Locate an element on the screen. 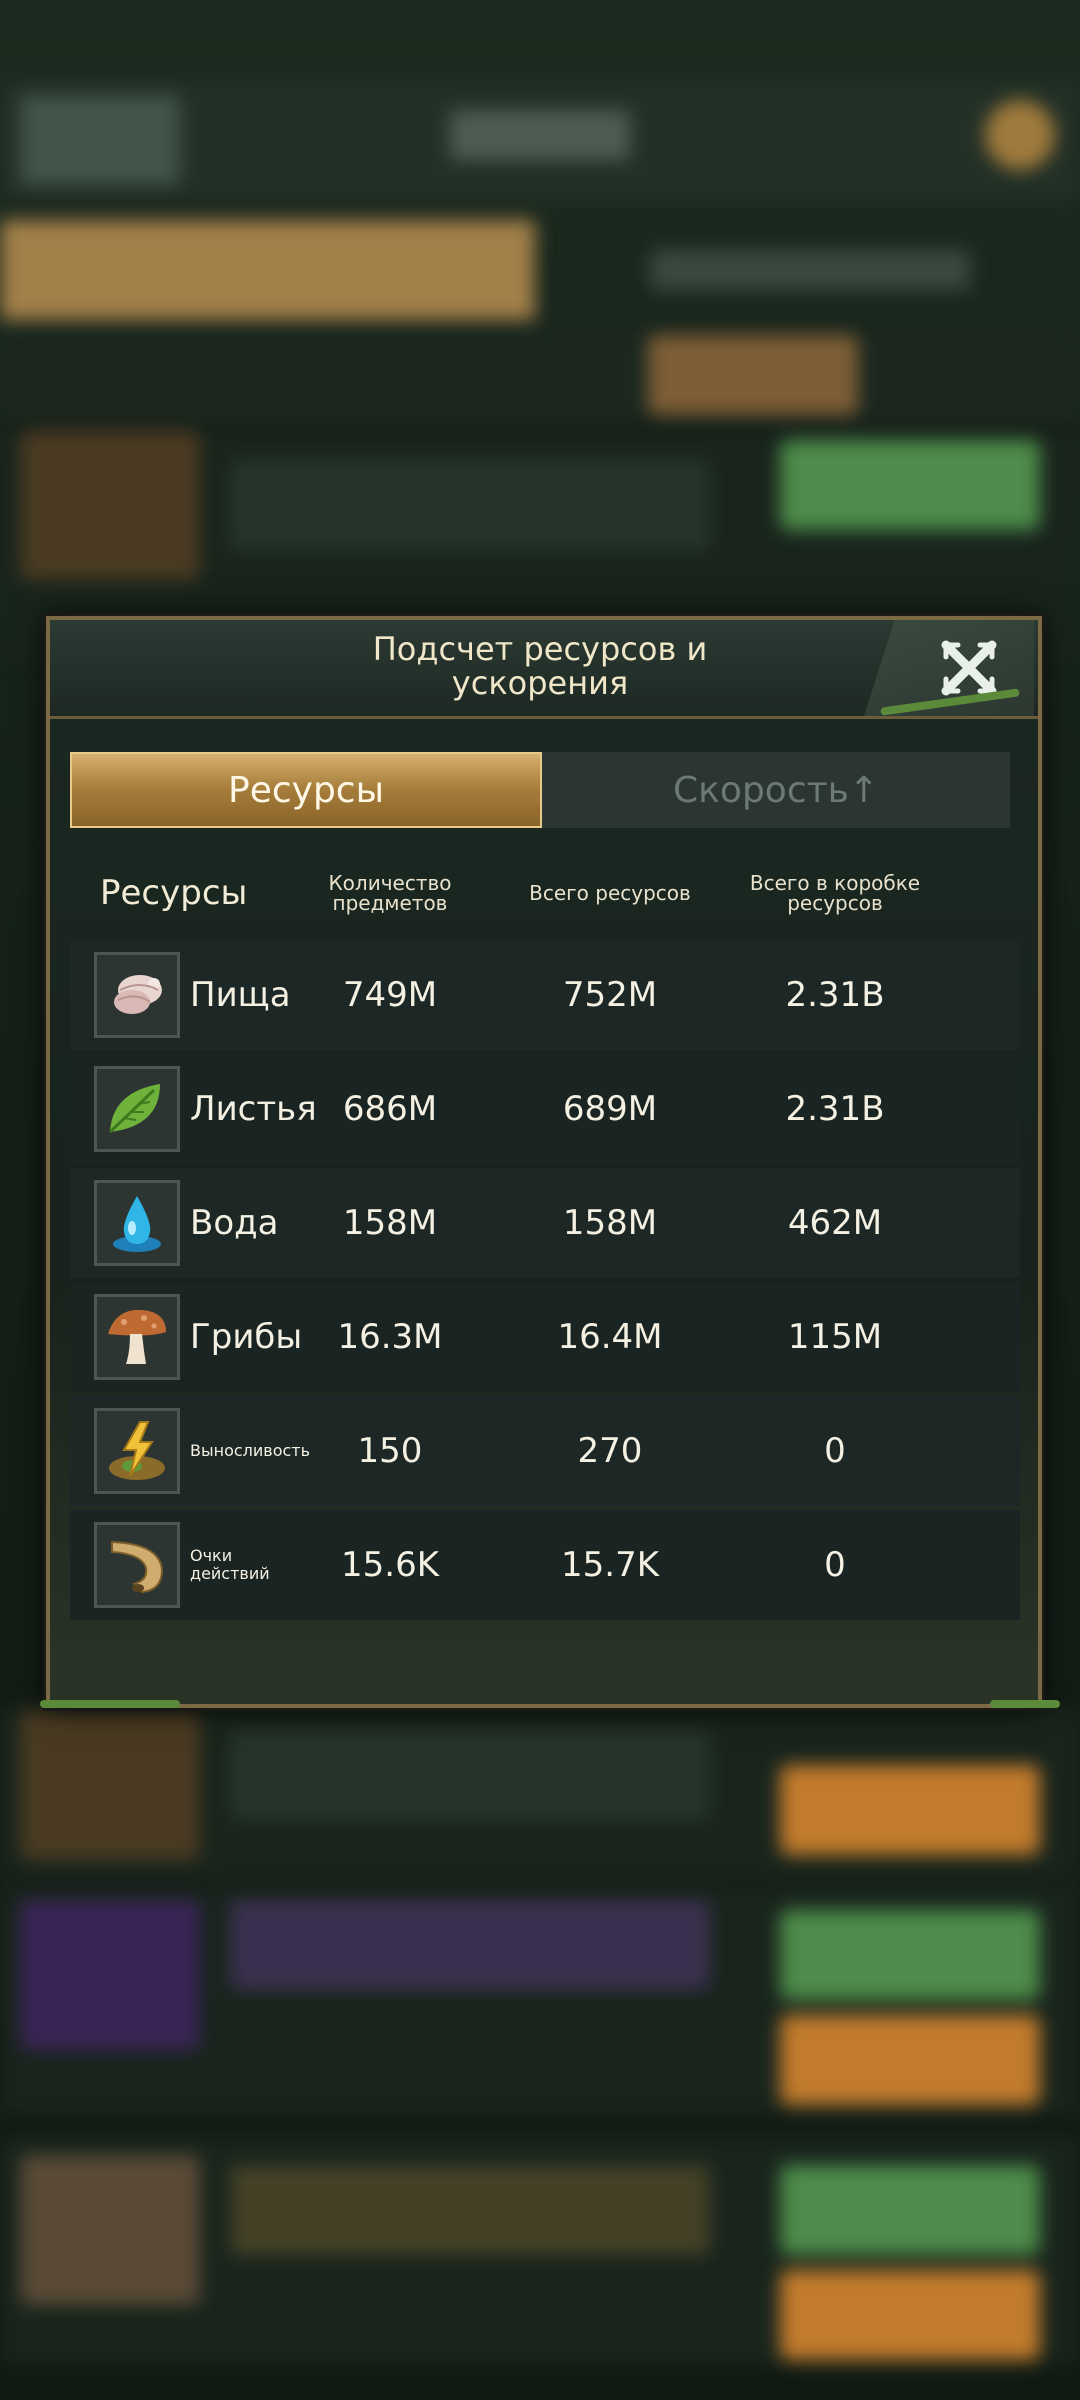 This screenshot has width=1080, height=2400. close-x-icon is located at coordinates (969, 668).